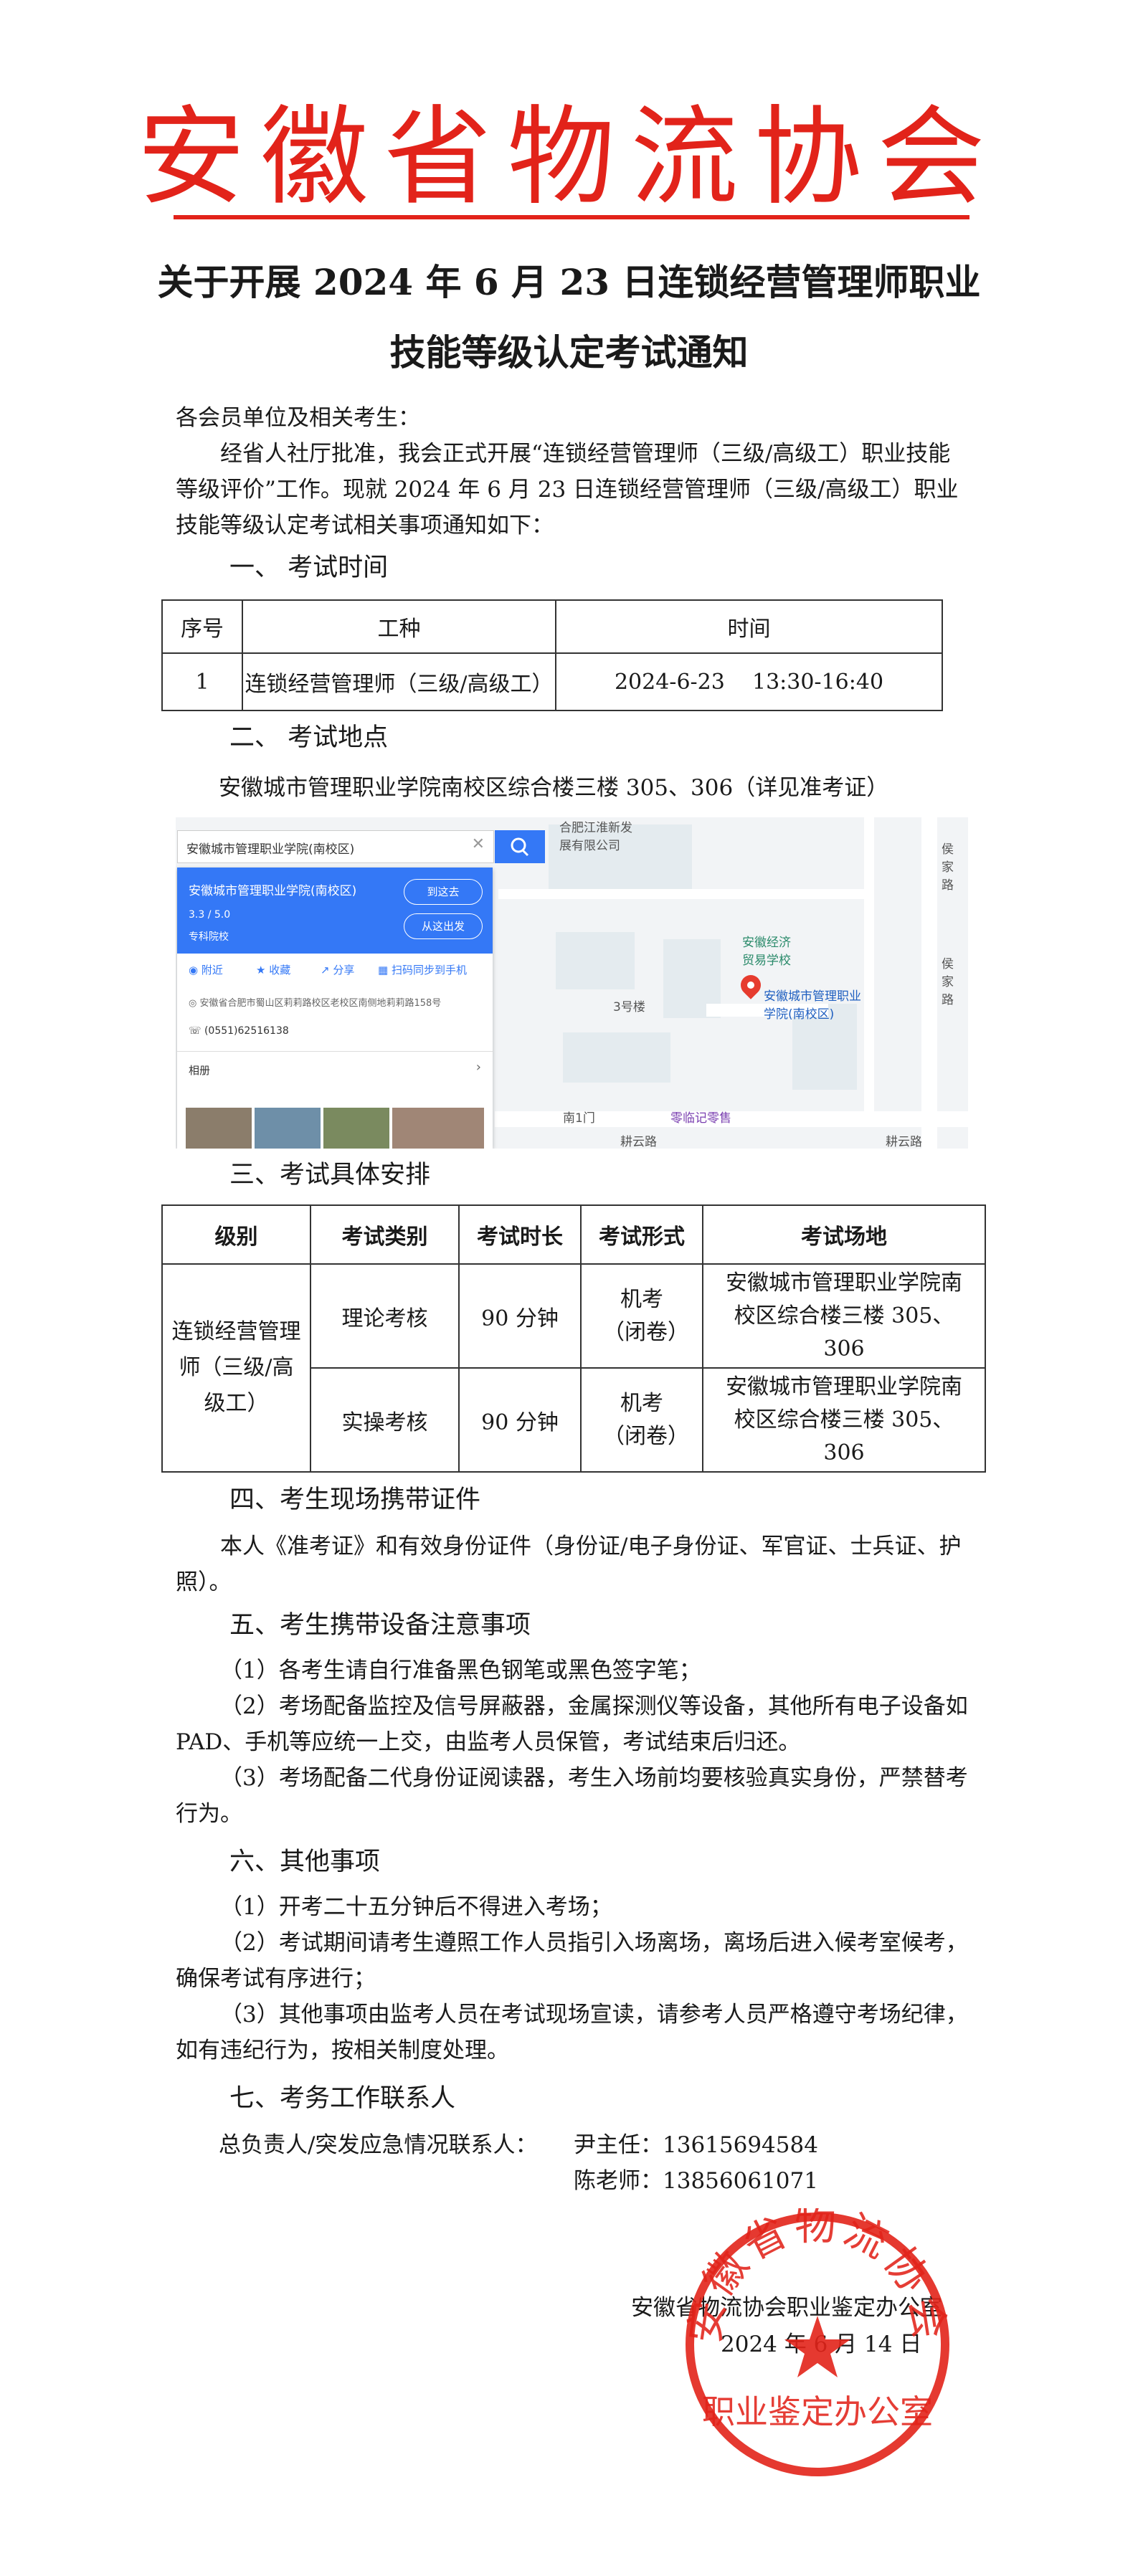 Image resolution: width=1138 pixels, height=2576 pixels. I want to click on route-to-button: 到这去, so click(443, 892).